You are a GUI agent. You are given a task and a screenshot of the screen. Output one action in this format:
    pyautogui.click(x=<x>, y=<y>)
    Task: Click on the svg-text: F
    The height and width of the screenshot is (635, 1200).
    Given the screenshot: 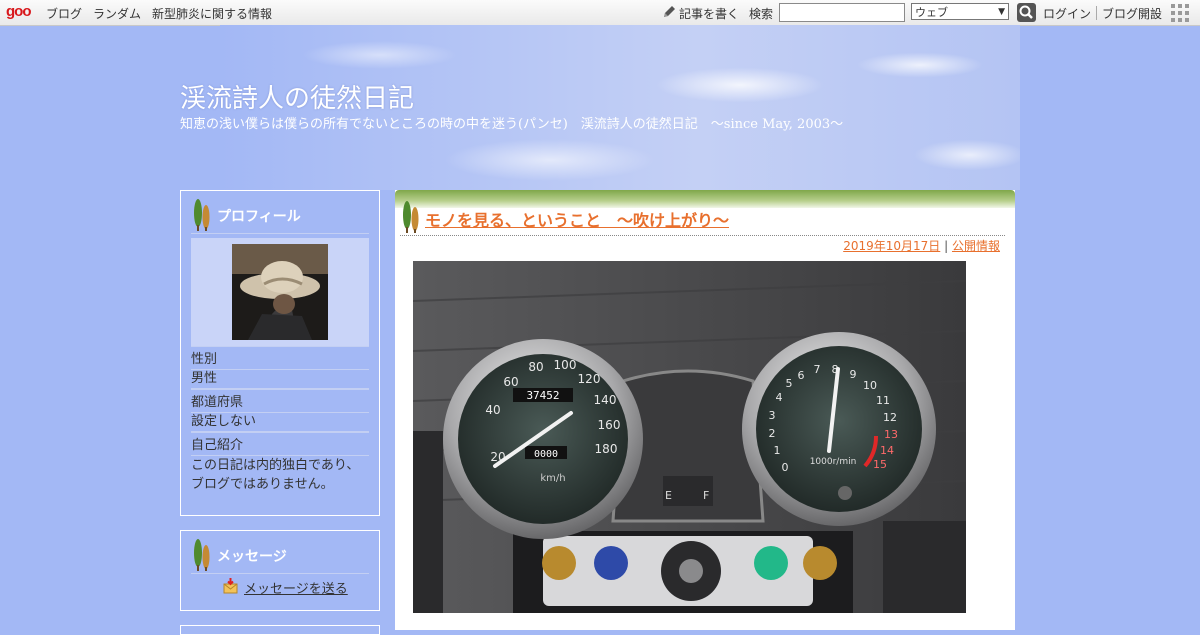 What is the action you would take?
    pyautogui.click(x=706, y=495)
    